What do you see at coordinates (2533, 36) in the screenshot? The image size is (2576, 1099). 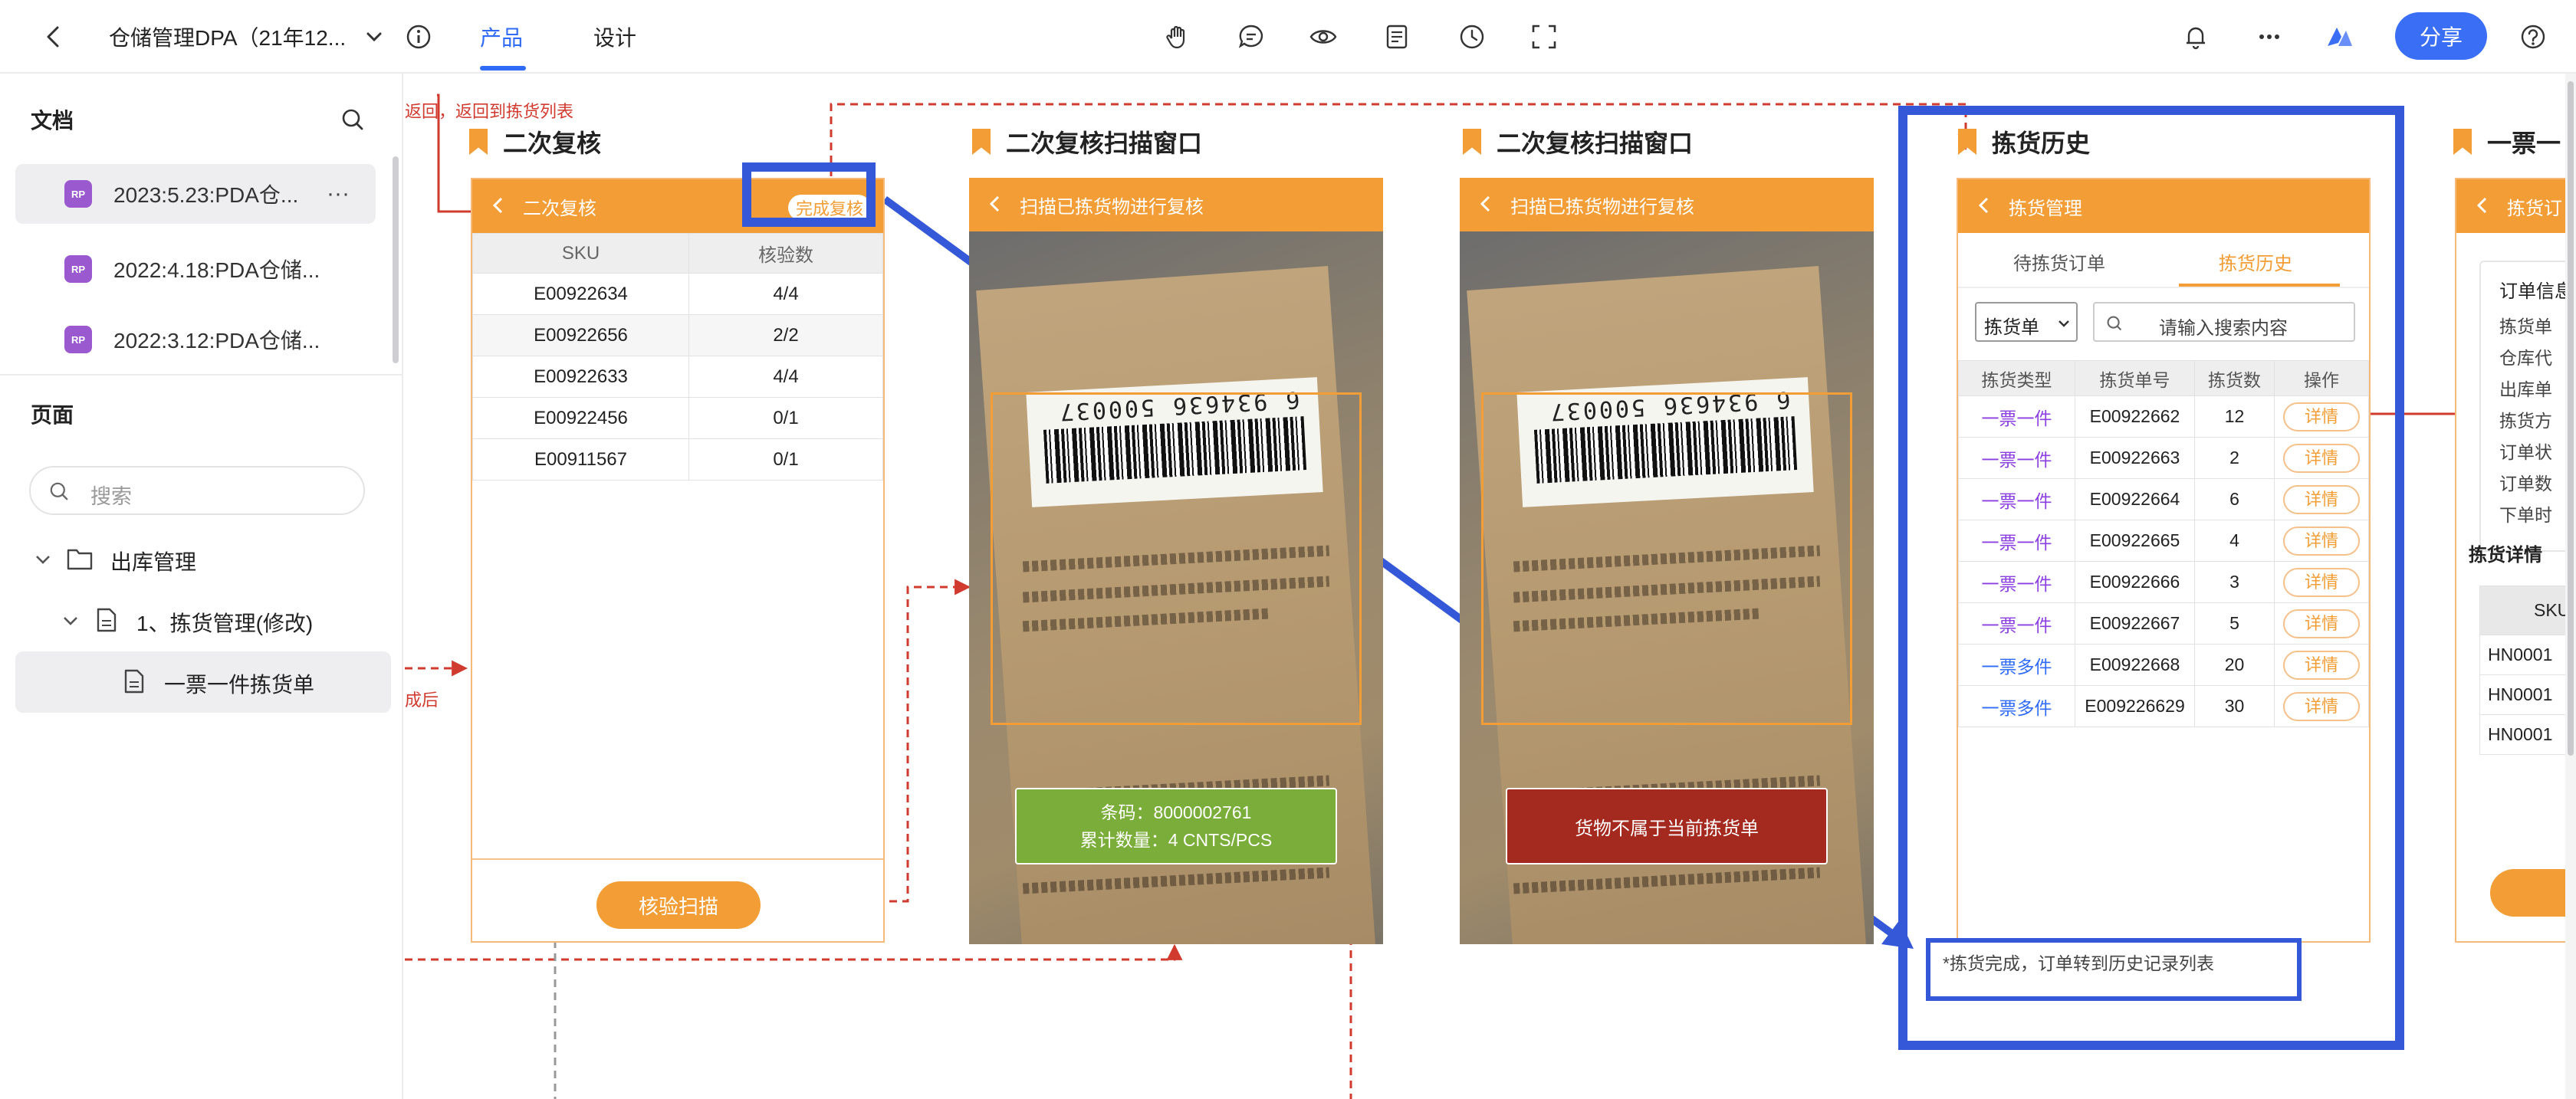 I see `help-icon` at bounding box center [2533, 36].